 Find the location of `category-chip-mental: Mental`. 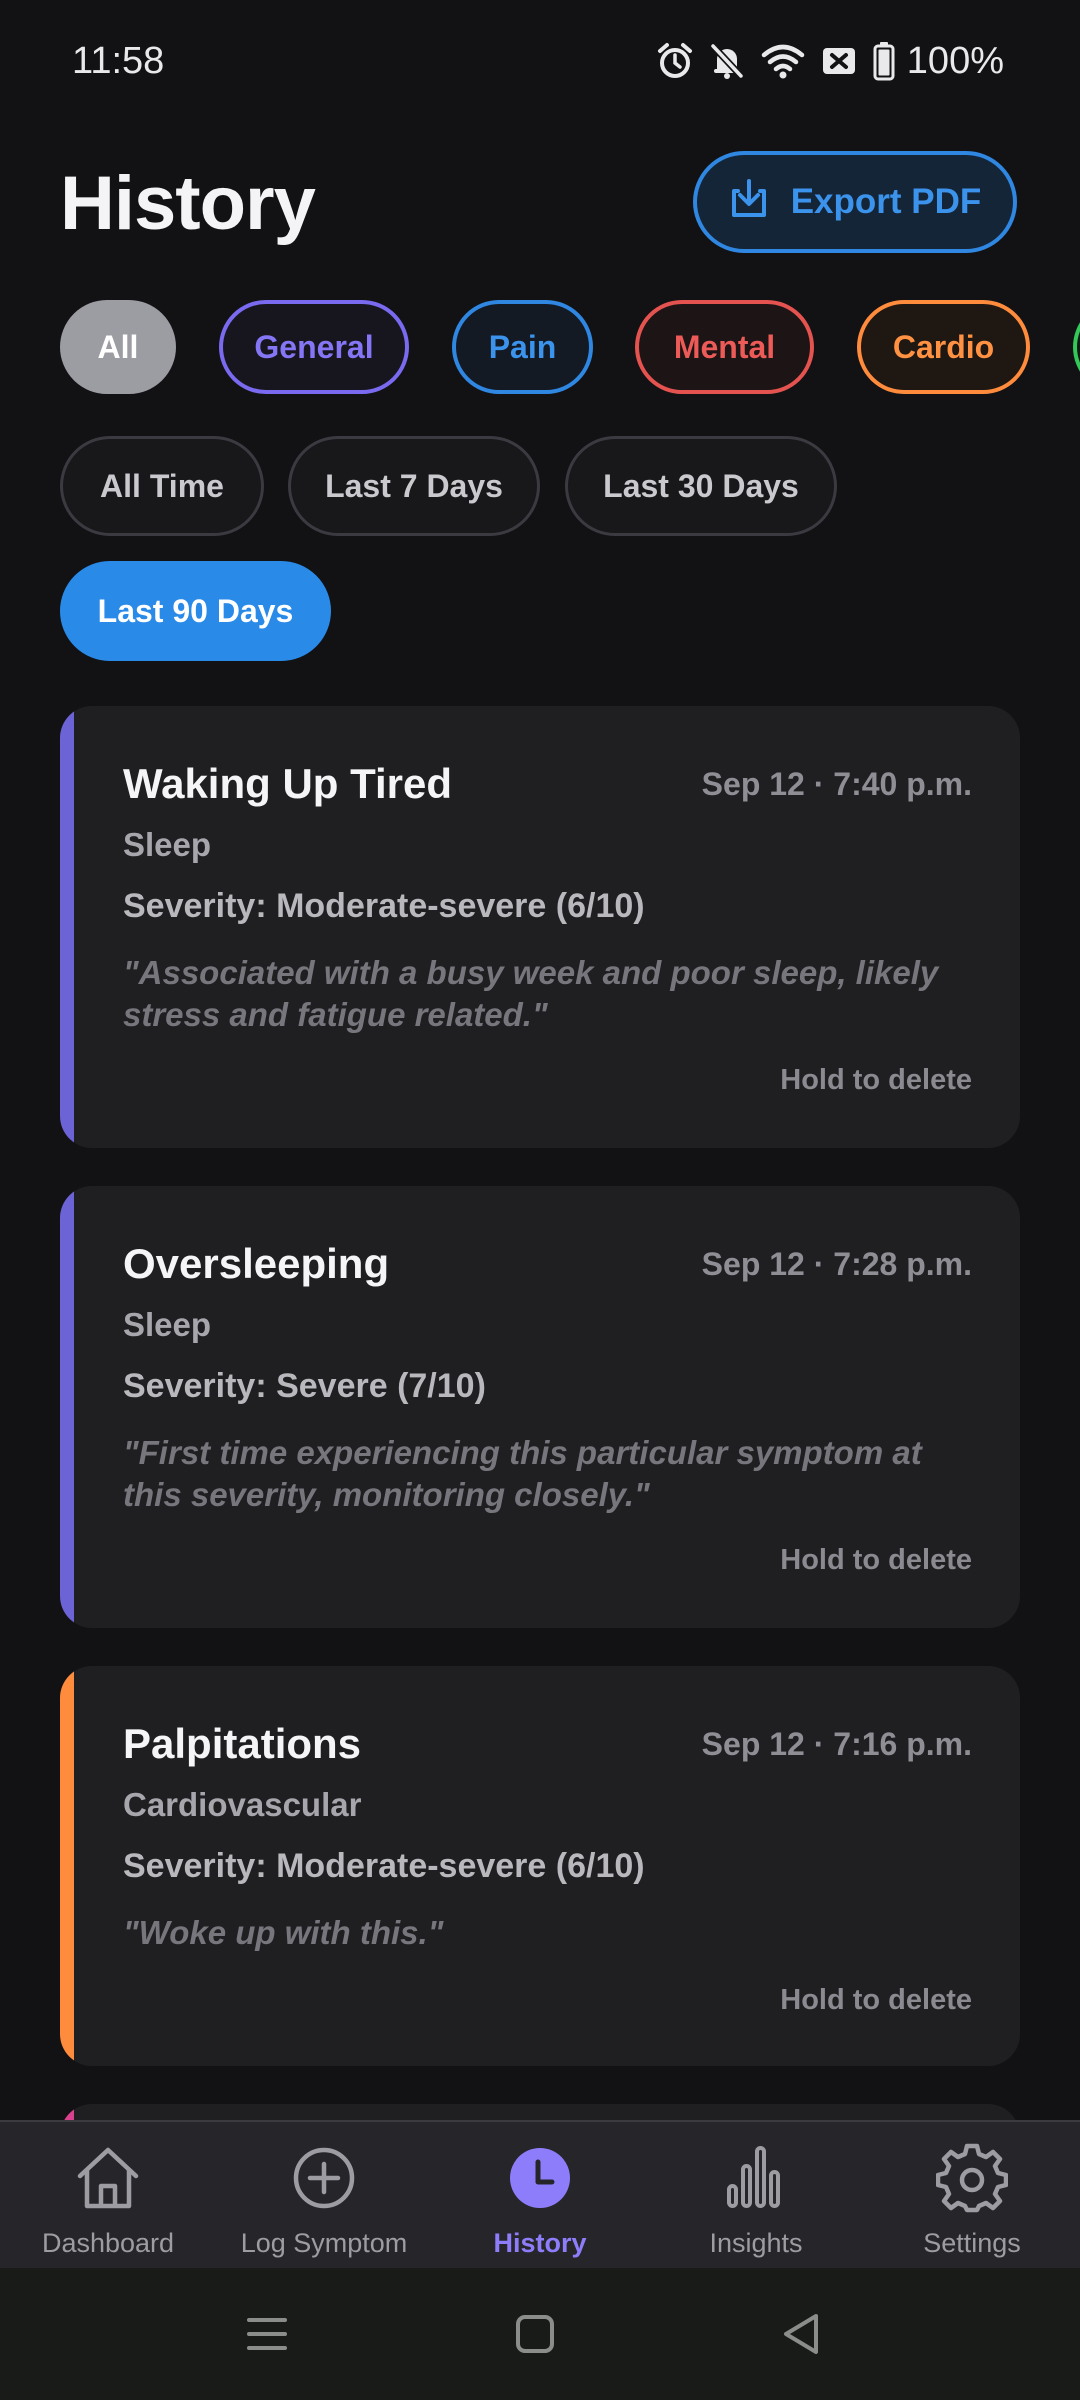

category-chip-mental: Mental is located at coordinates (724, 347).